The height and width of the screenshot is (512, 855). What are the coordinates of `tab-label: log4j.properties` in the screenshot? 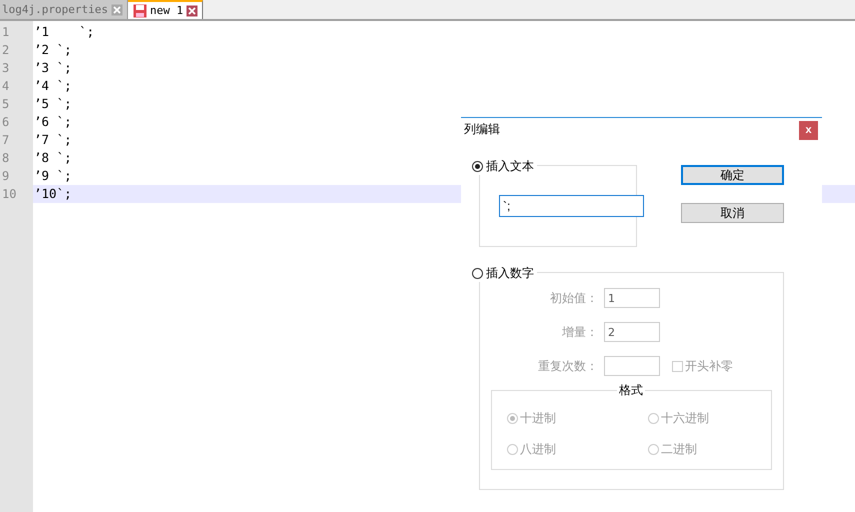 It's located at (55, 9).